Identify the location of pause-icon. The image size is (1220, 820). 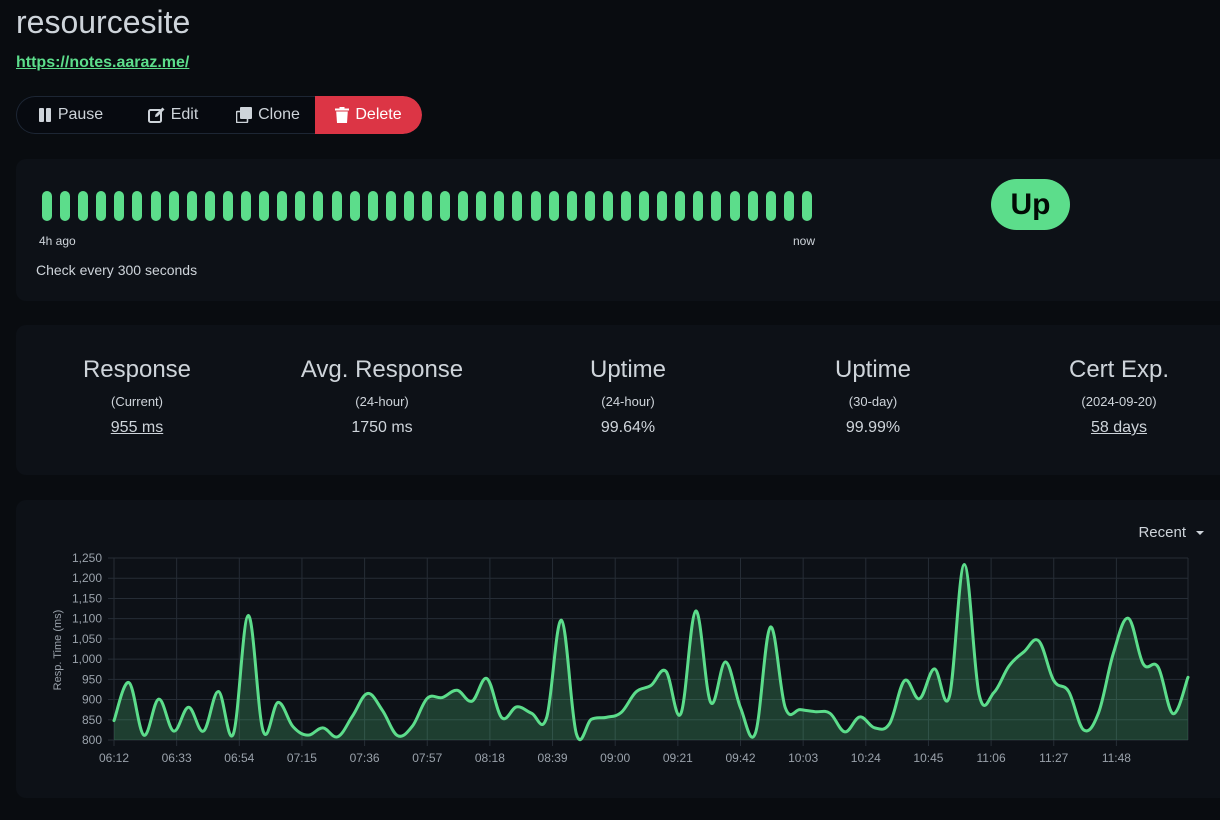
(44, 115).